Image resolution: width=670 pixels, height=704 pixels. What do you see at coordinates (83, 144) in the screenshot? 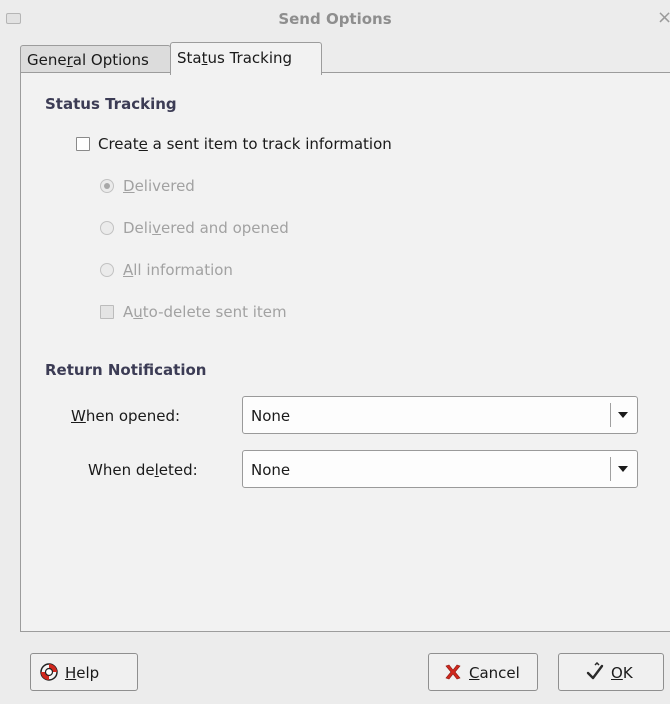
I see `create-sent-item-checkbox` at bounding box center [83, 144].